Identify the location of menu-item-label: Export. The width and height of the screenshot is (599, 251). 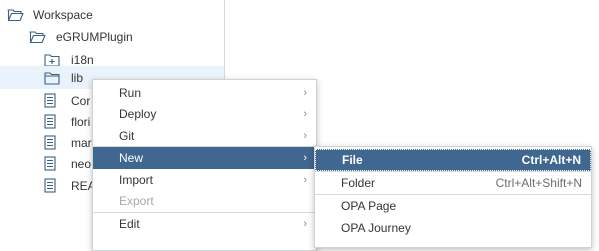
(136, 200).